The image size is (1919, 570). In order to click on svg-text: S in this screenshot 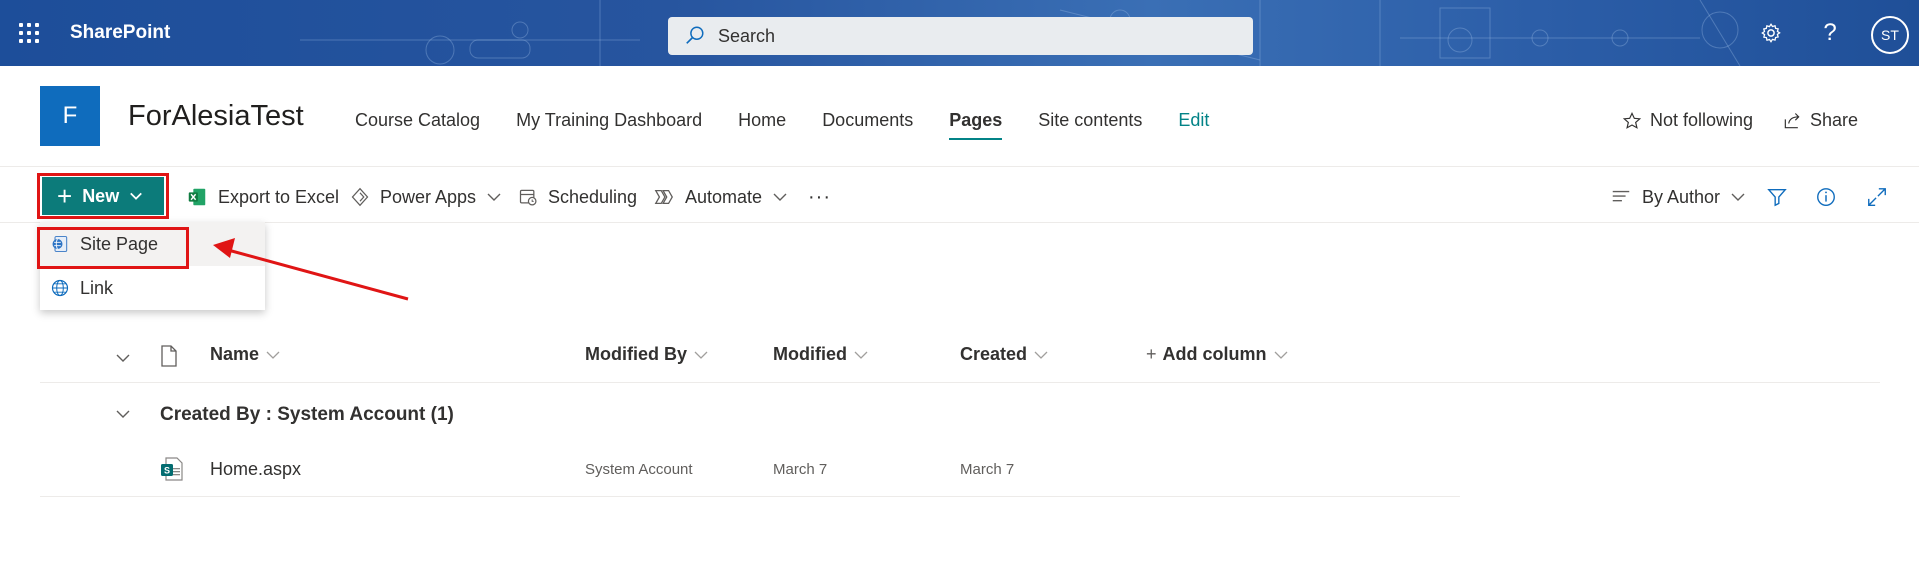, I will do `click(167, 471)`.